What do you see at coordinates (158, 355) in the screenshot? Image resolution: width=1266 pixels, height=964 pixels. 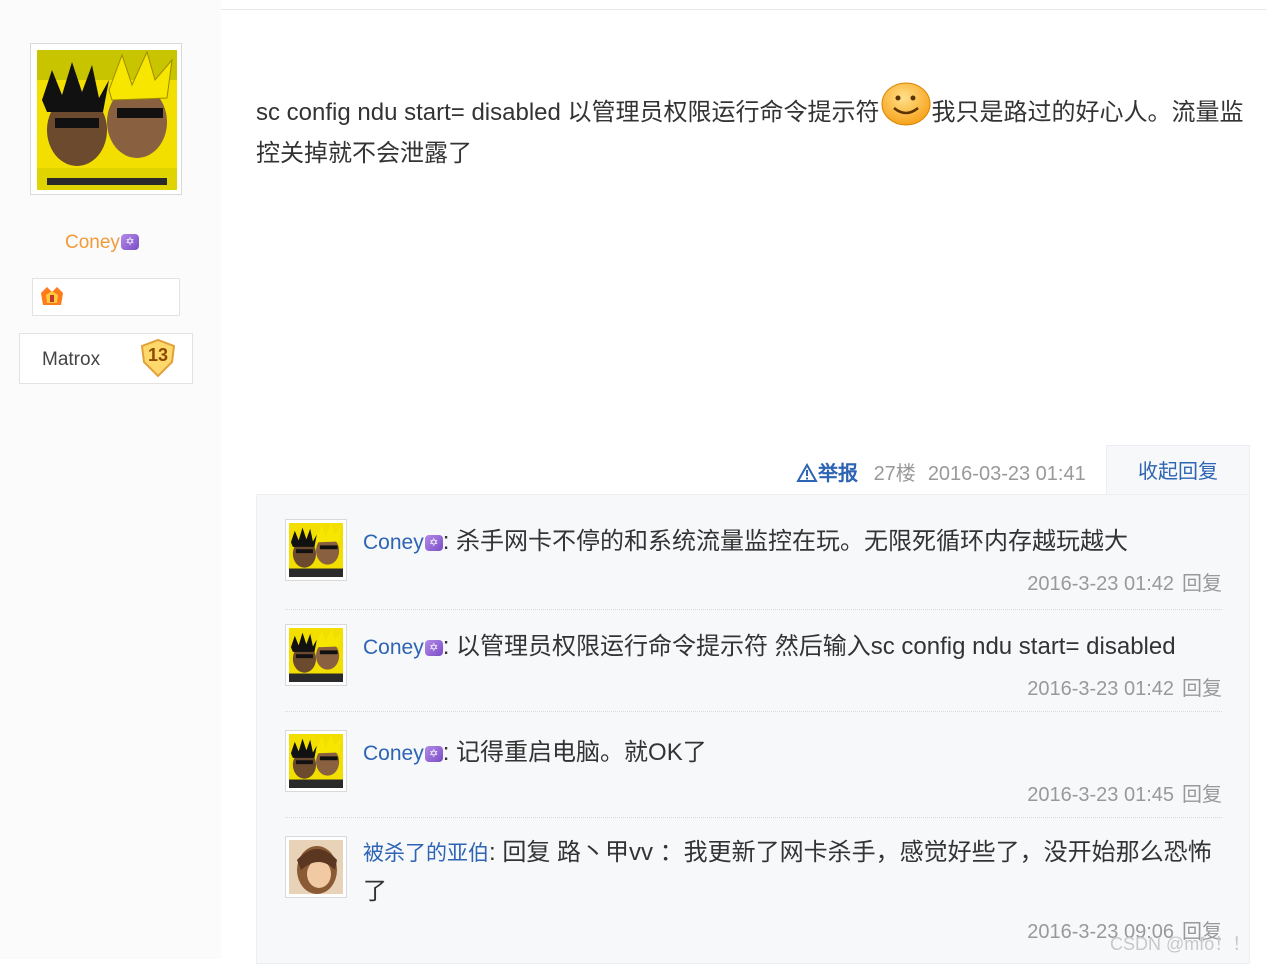 I see `level-number: 13` at bounding box center [158, 355].